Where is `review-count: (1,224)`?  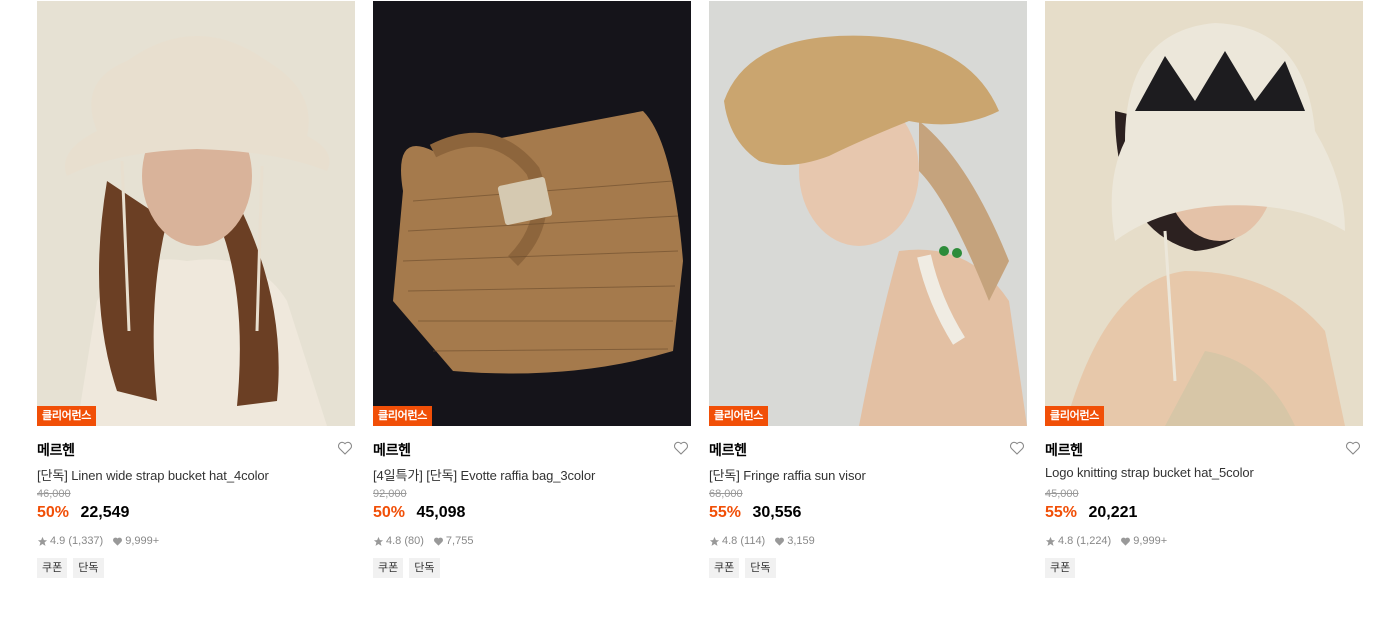
review-count: (1,224) is located at coordinates (1094, 541).